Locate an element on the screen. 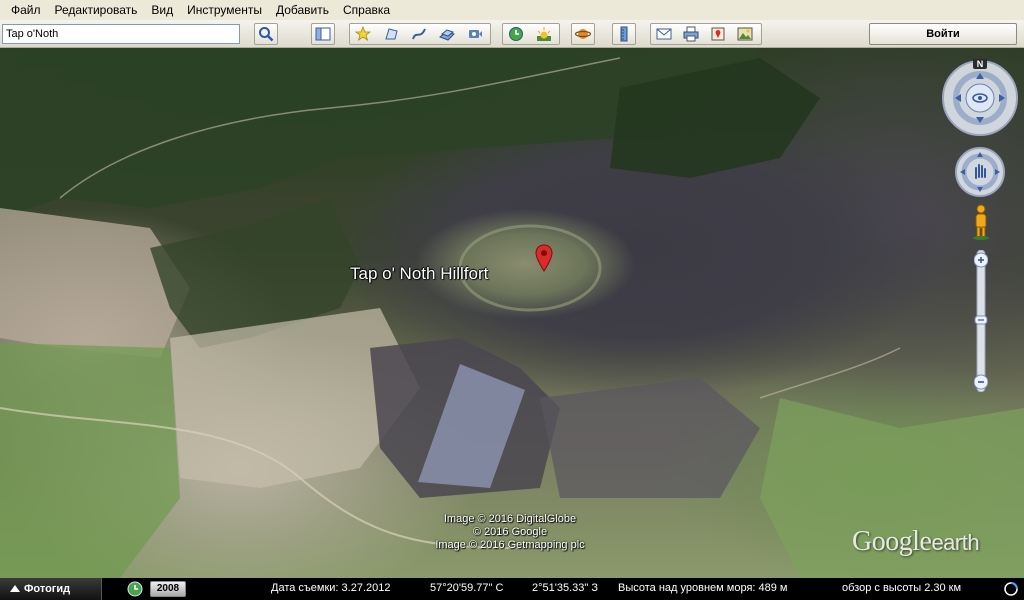 The height and width of the screenshot is (600, 1024). streaming-indicator-icon is located at coordinates (1011, 589).